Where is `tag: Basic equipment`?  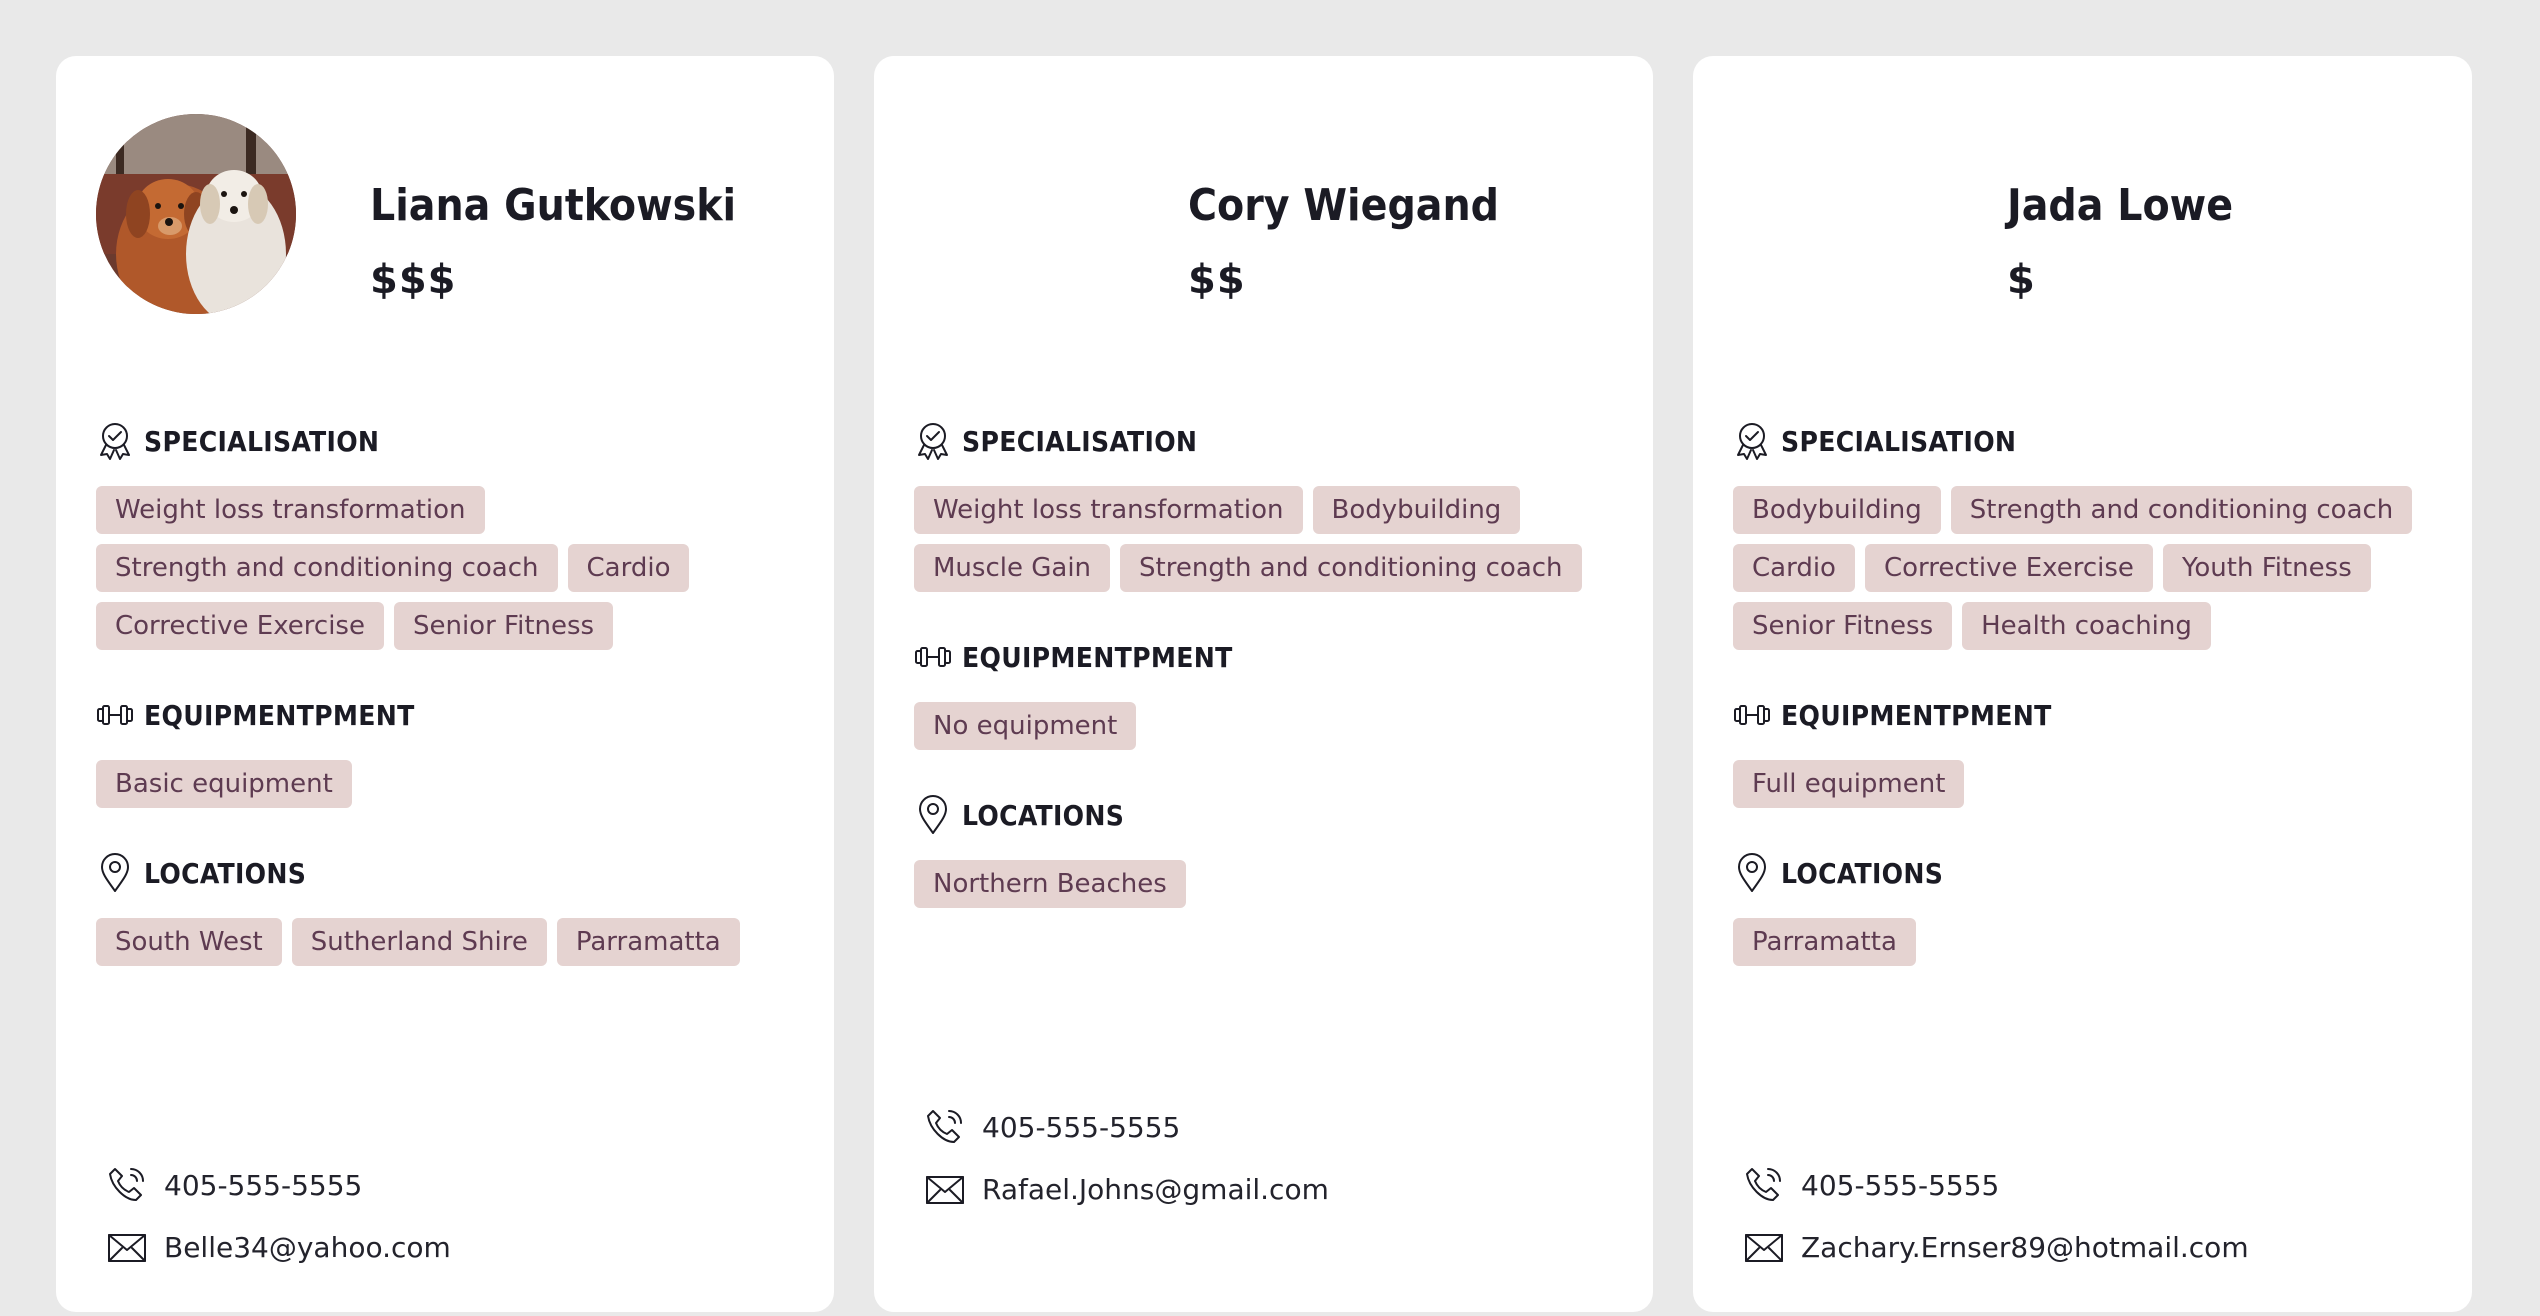
tag: Basic equipment is located at coordinates (224, 784).